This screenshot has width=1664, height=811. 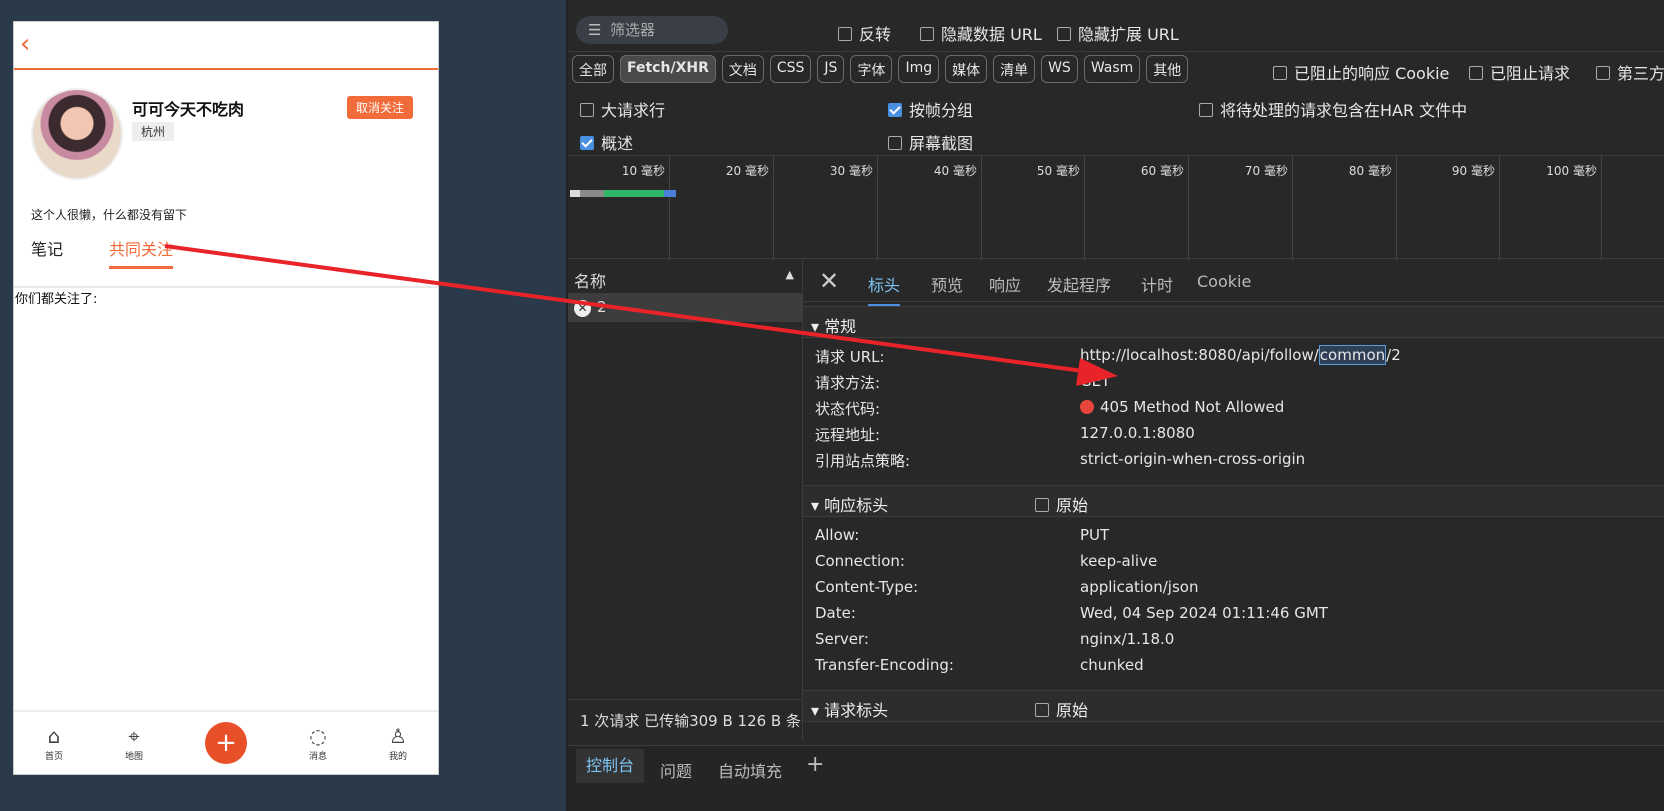 What do you see at coordinates (930, 109) in the screenshot?
I see `group-by-frame-checkbox: 按帧分组` at bounding box center [930, 109].